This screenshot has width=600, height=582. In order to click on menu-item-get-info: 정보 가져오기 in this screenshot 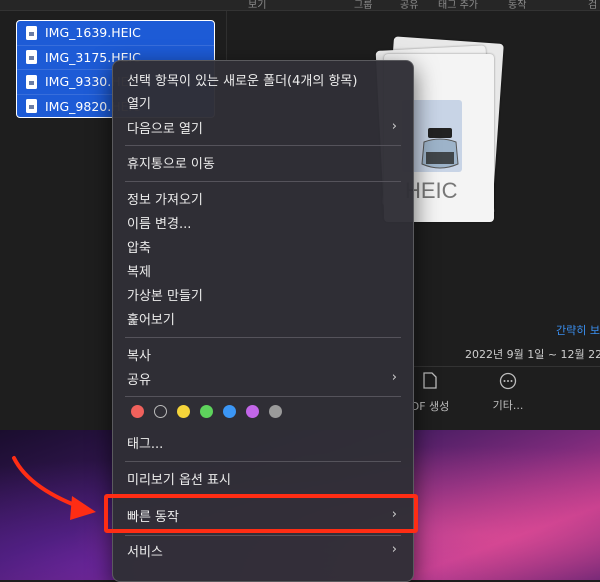, I will do `click(264, 198)`.